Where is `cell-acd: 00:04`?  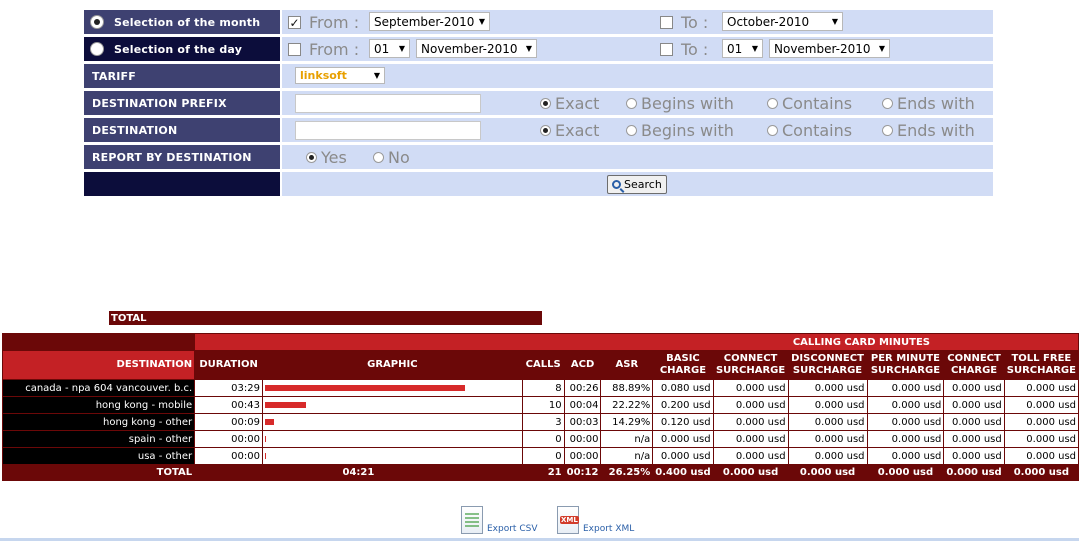
cell-acd: 00:04 is located at coordinates (582, 405).